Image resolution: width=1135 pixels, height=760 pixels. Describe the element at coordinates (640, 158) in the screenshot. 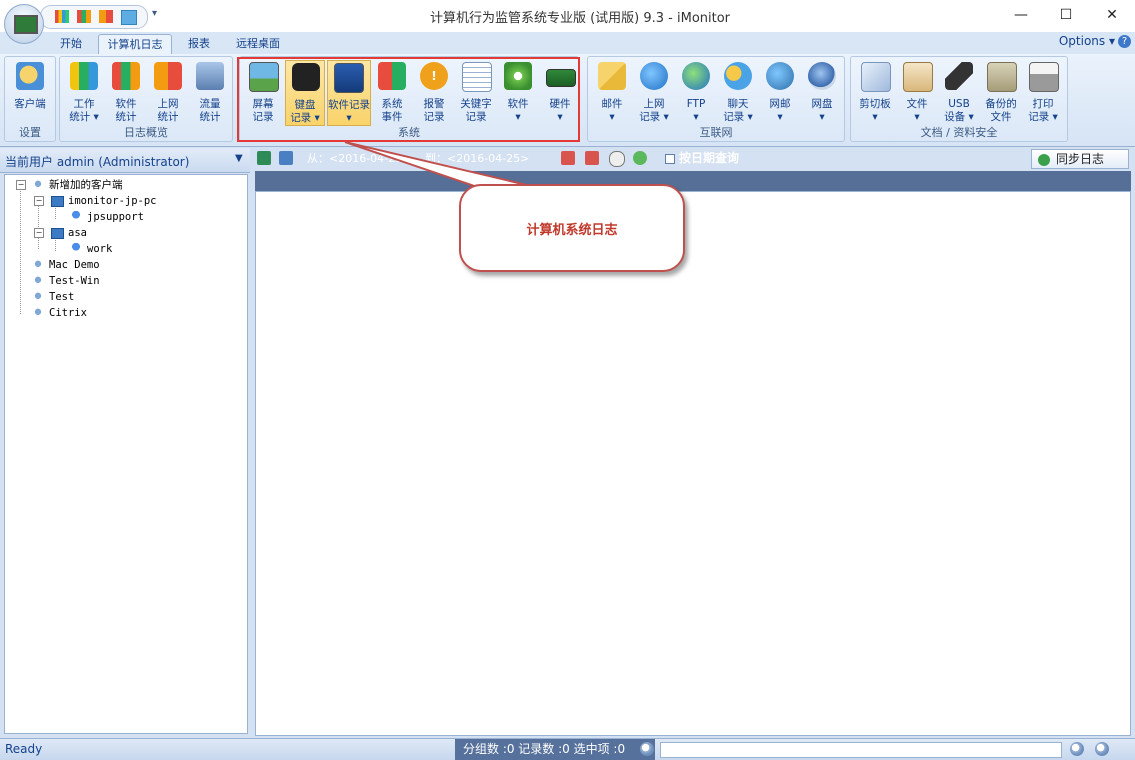

I see `refresh-icon` at that location.